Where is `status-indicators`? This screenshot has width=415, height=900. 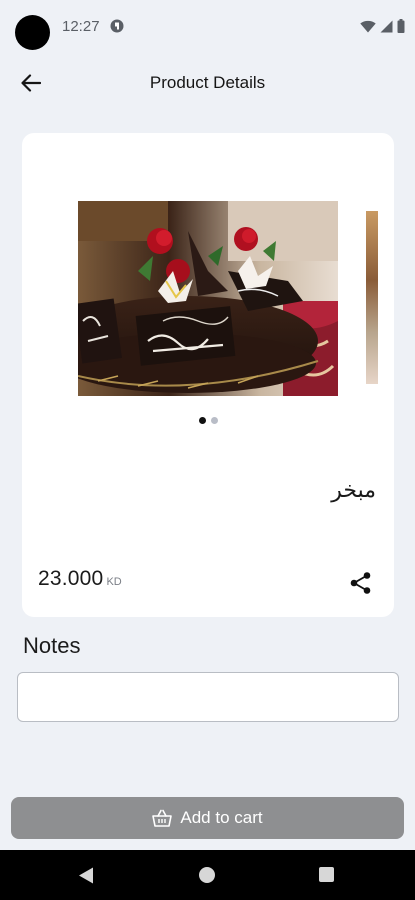 status-indicators is located at coordinates (382, 26).